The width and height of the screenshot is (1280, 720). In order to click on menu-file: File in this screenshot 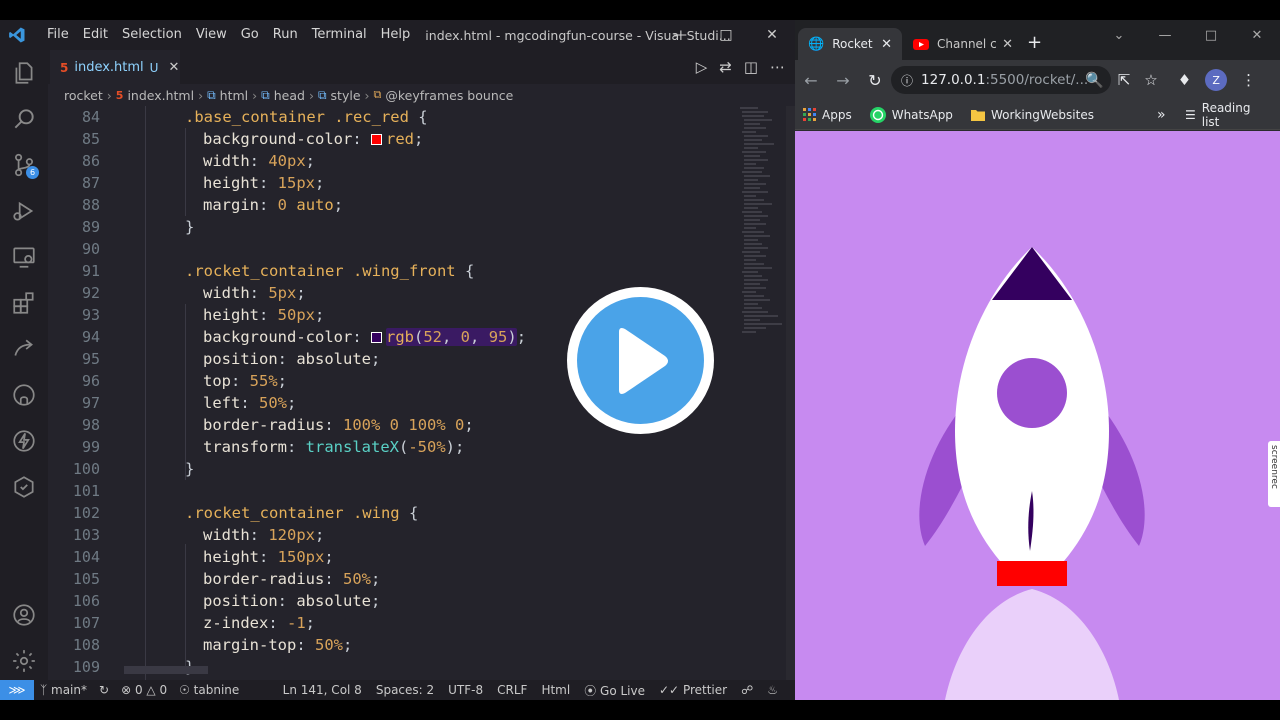, I will do `click(58, 35)`.